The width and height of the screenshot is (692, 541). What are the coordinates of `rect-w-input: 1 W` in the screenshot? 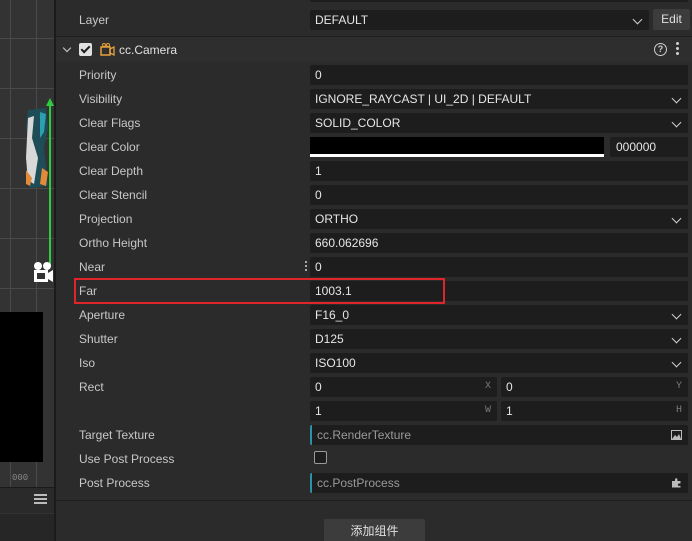 It's located at (403, 411).